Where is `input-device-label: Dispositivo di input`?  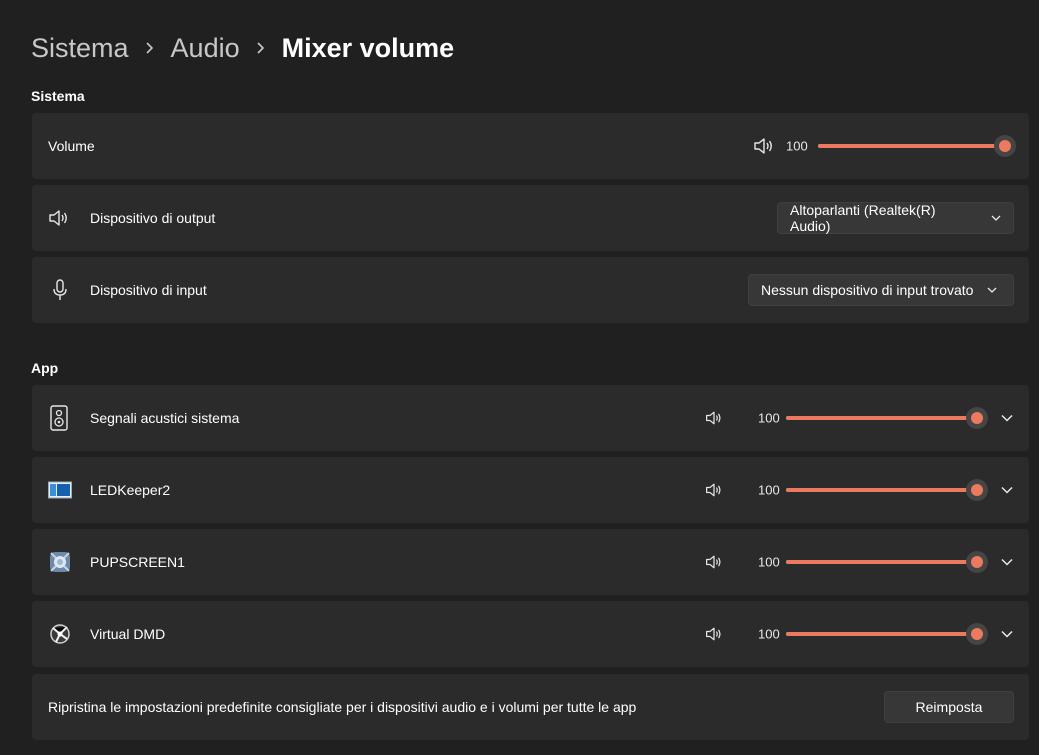
input-device-label: Dispositivo di input is located at coordinates (148, 290).